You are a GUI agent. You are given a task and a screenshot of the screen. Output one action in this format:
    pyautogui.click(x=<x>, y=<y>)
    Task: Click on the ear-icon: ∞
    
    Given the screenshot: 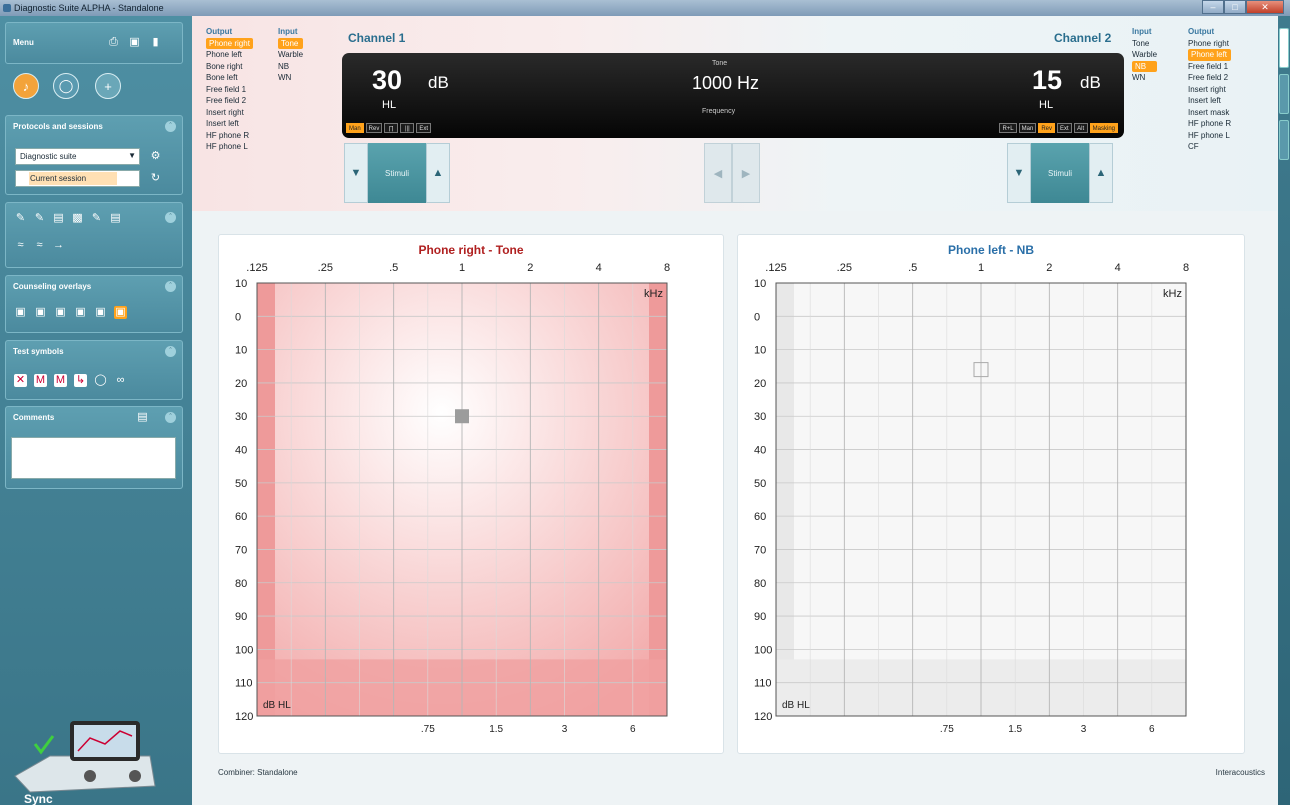 What is the action you would take?
    pyautogui.click(x=120, y=380)
    